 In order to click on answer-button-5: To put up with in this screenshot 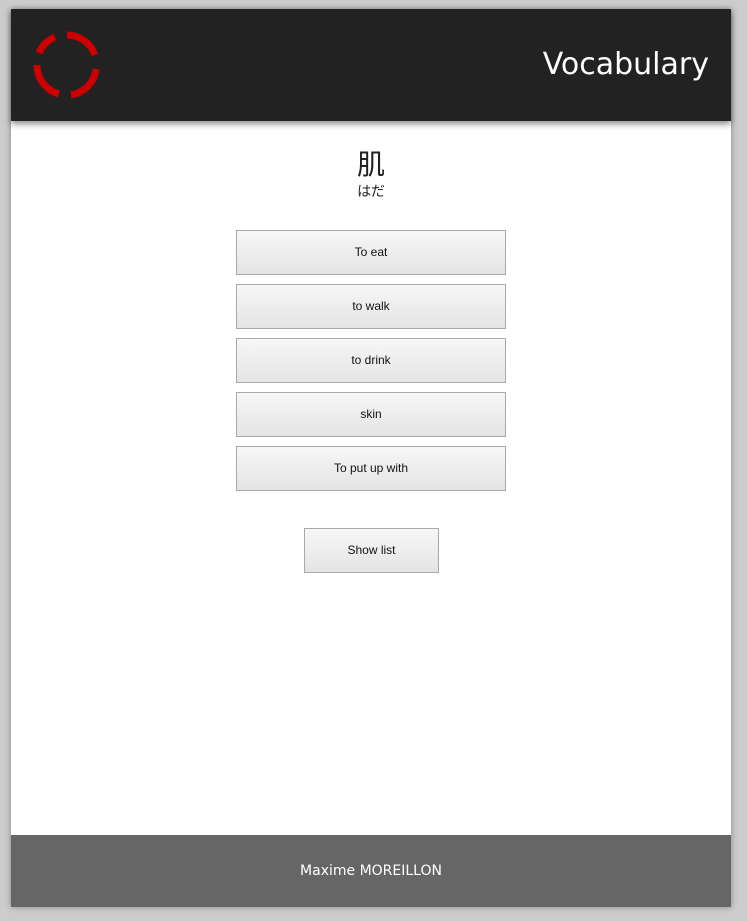, I will do `click(371, 468)`.